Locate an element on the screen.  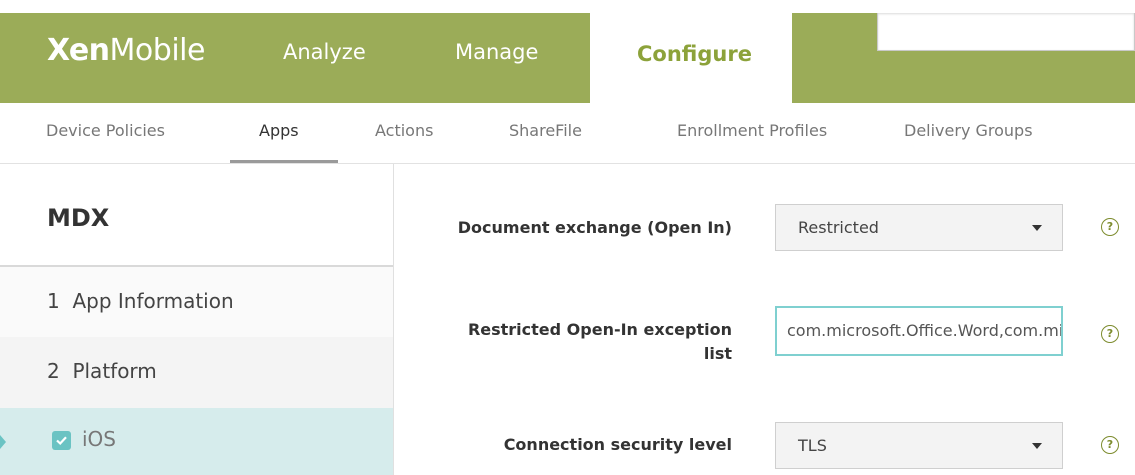
checkbox-checked-icon is located at coordinates (61, 440).